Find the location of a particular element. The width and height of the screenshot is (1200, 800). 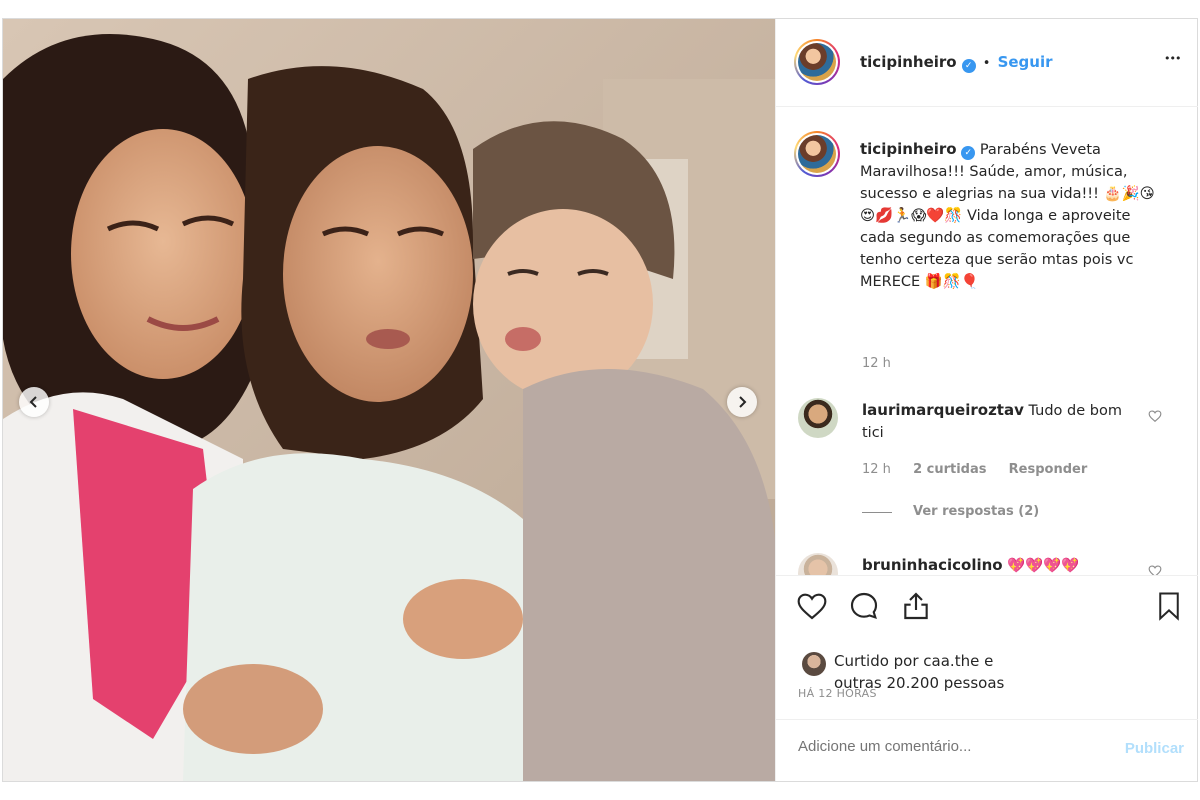

header-username: ticipinheiro is located at coordinates (908, 62).